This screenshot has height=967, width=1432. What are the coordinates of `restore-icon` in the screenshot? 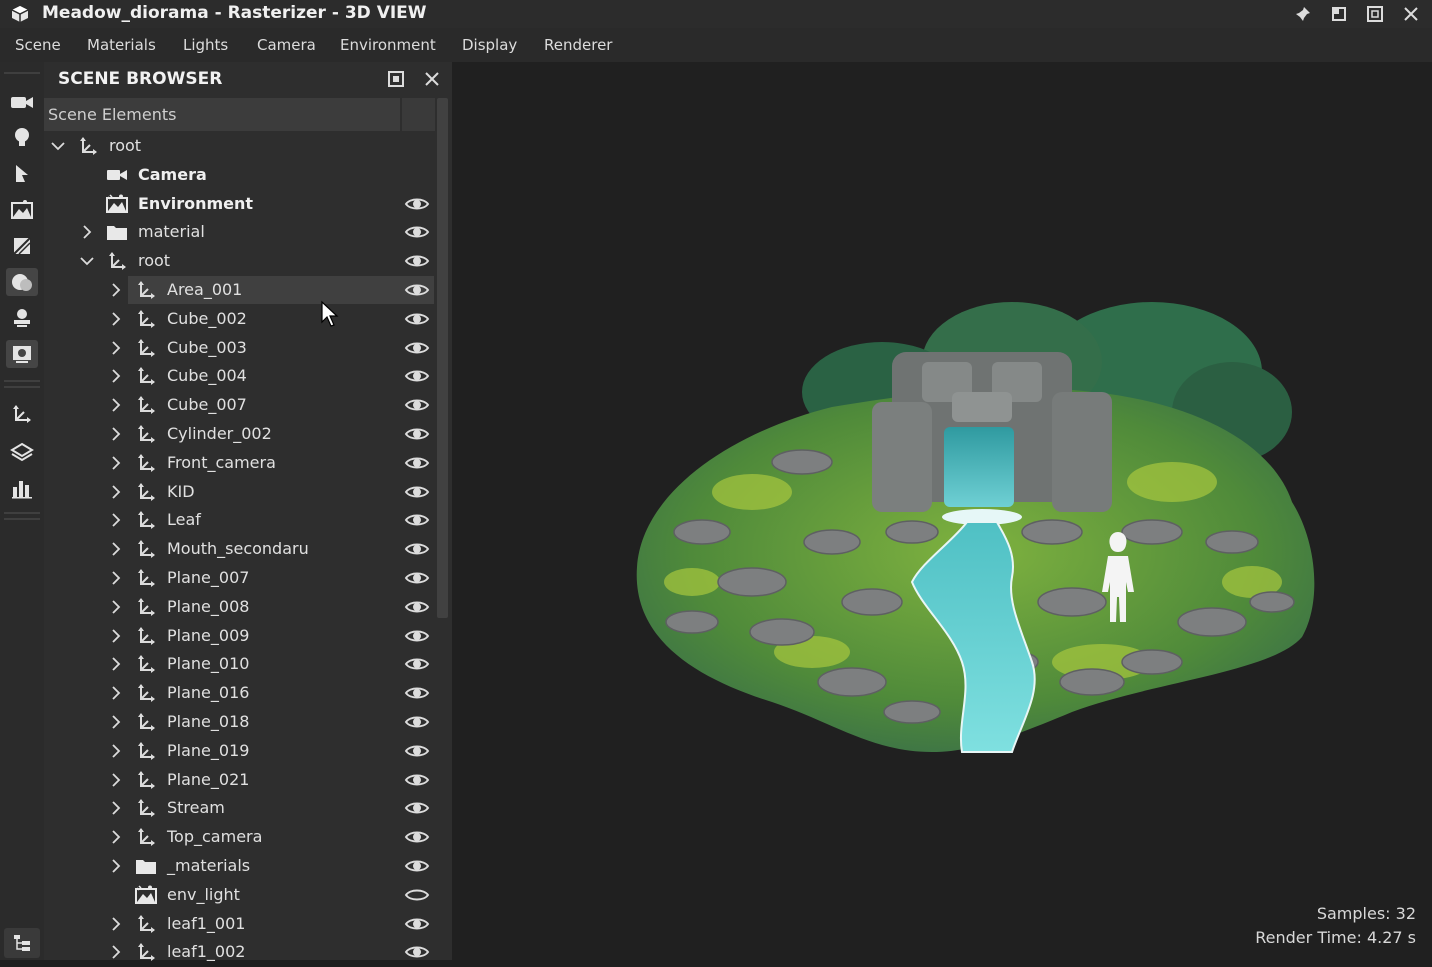 It's located at (1339, 14).